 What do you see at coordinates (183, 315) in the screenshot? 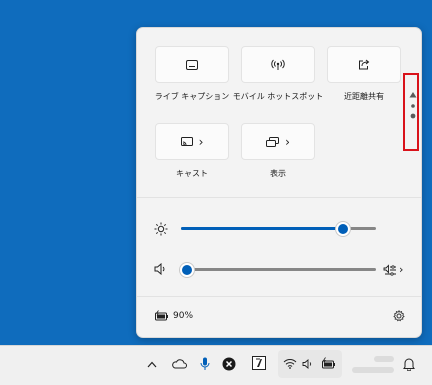
I see `battery-percent: 90%` at bounding box center [183, 315].